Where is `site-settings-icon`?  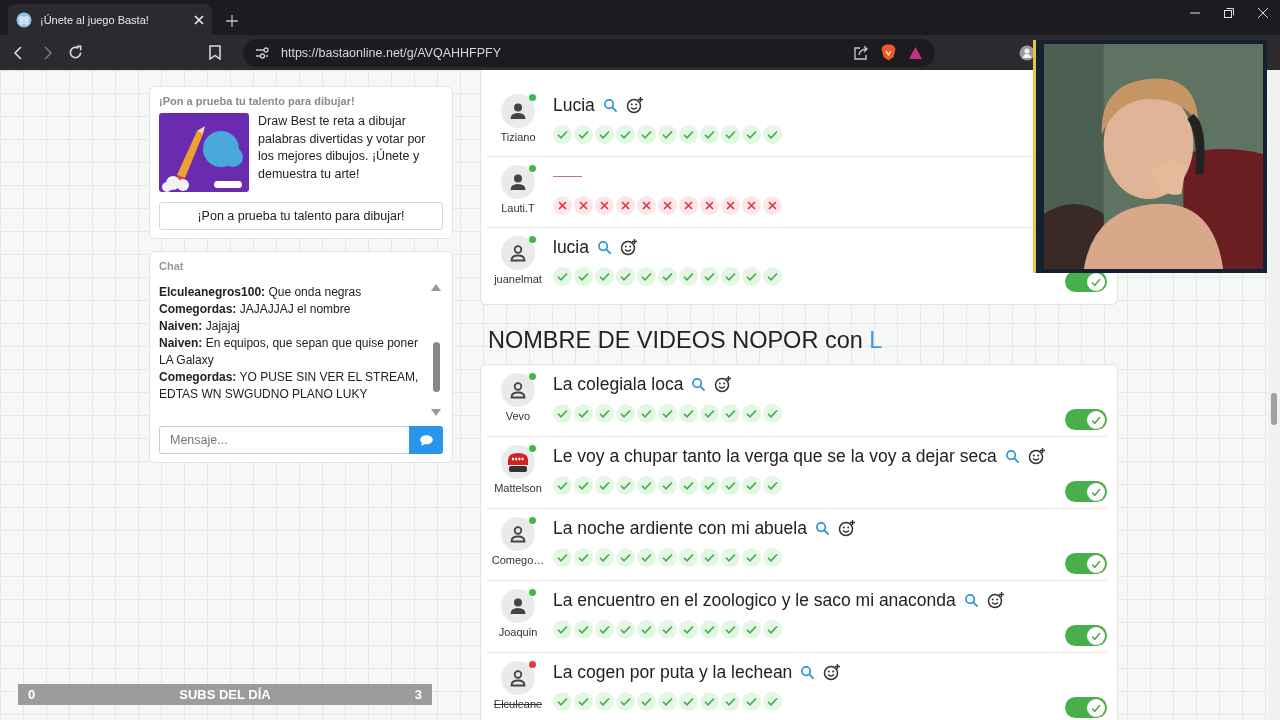 site-settings-icon is located at coordinates (262, 52).